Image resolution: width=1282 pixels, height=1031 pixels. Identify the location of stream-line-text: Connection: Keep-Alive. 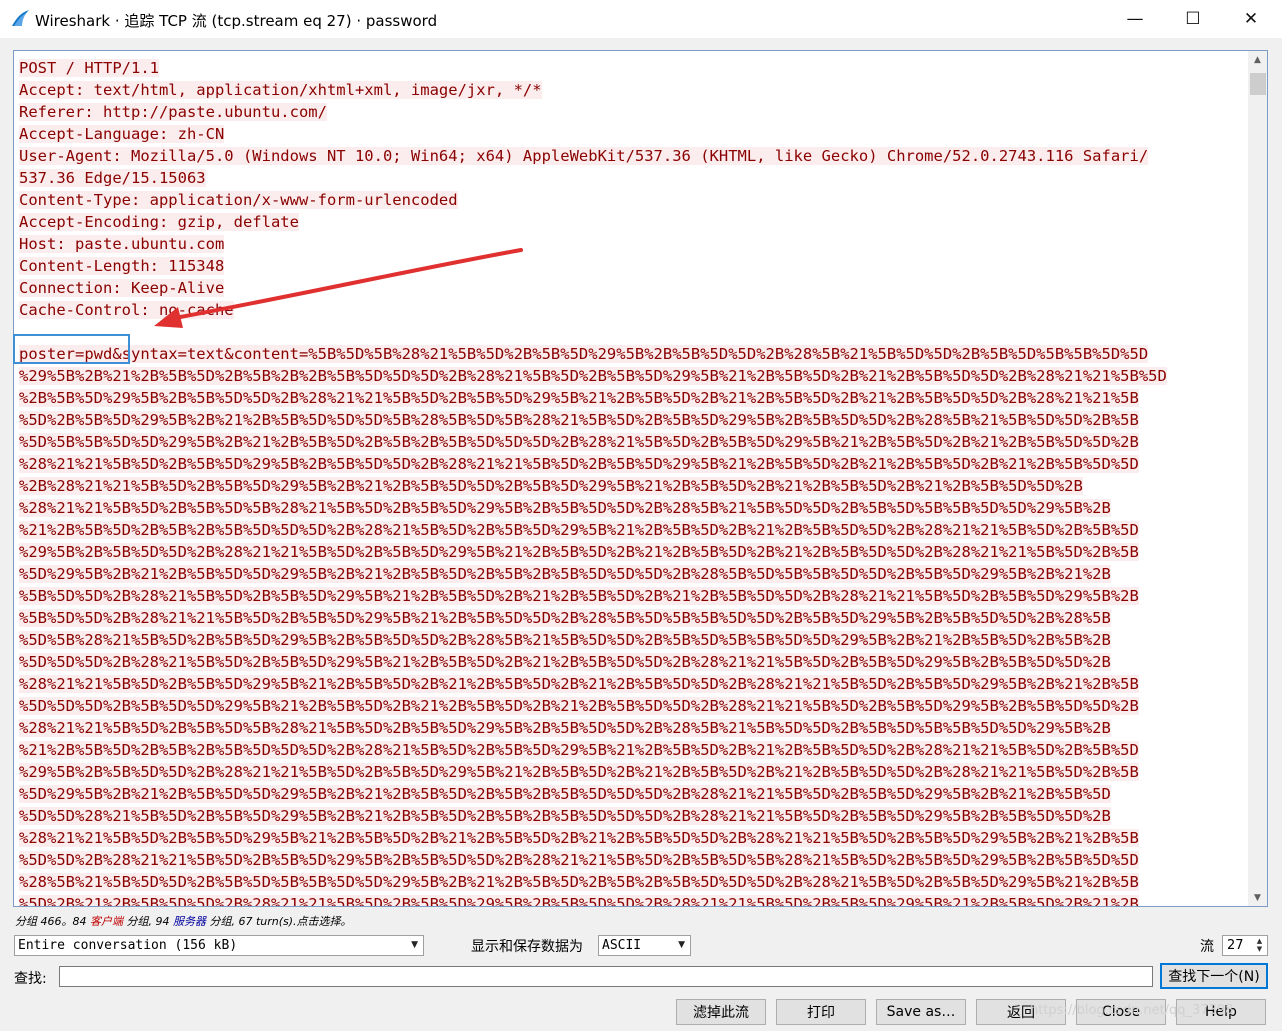
(122, 288).